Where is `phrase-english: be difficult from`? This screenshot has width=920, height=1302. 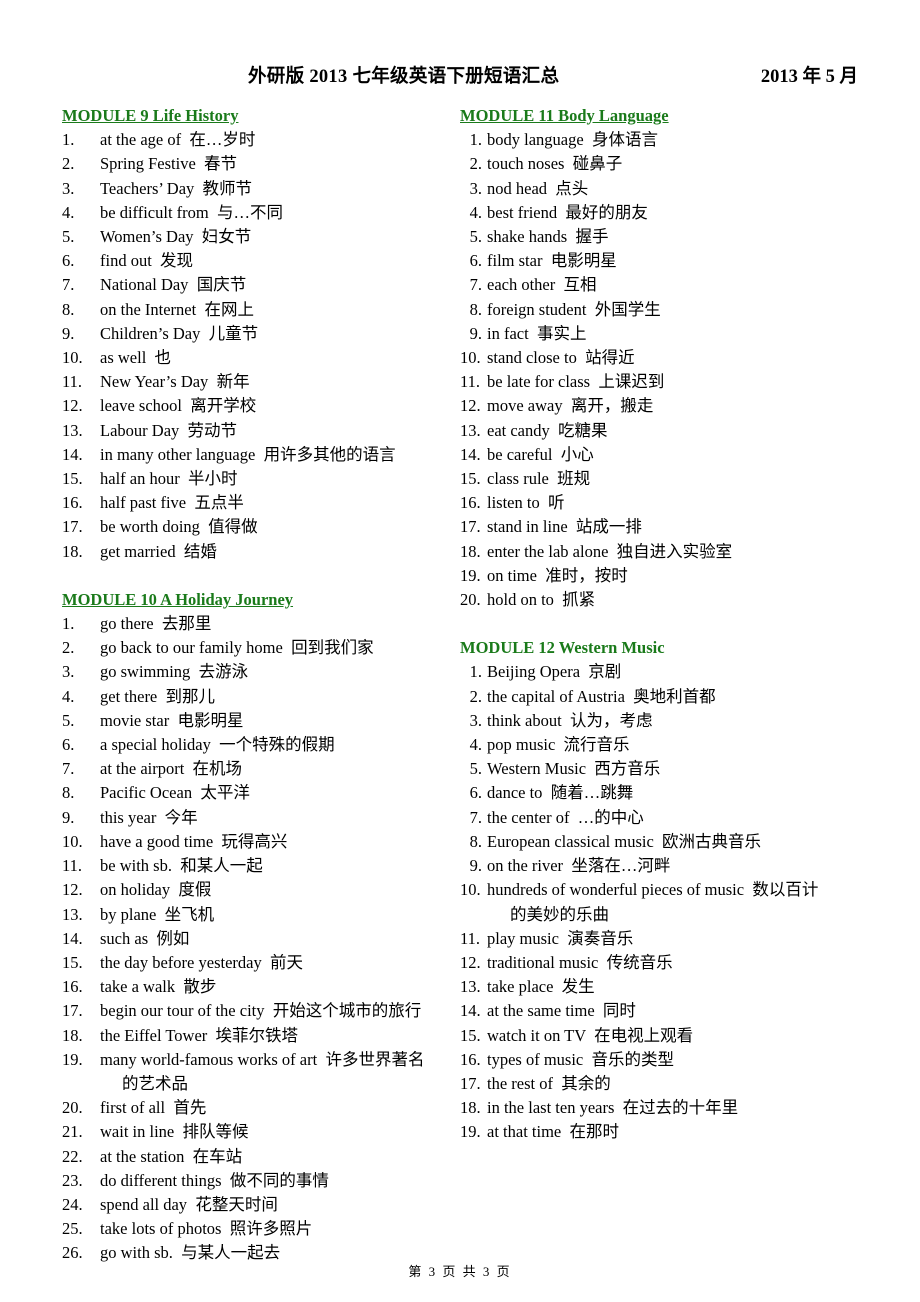
phrase-english: be difficult from is located at coordinates (154, 212).